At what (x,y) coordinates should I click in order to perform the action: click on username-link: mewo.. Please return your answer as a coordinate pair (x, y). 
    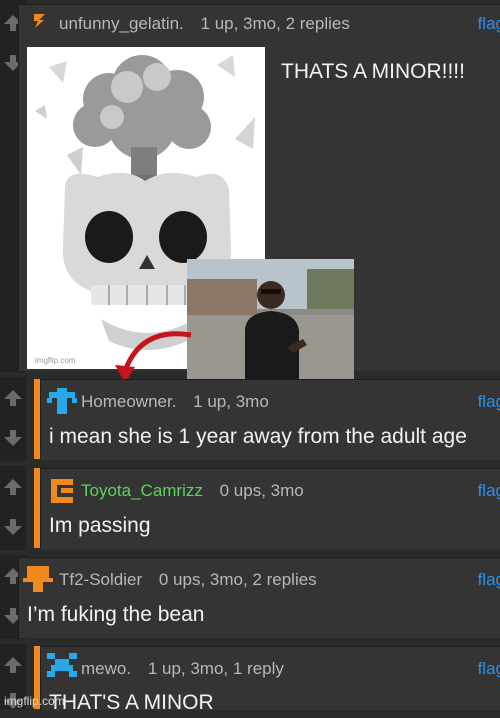
    Looking at the image, I should click on (106, 668).